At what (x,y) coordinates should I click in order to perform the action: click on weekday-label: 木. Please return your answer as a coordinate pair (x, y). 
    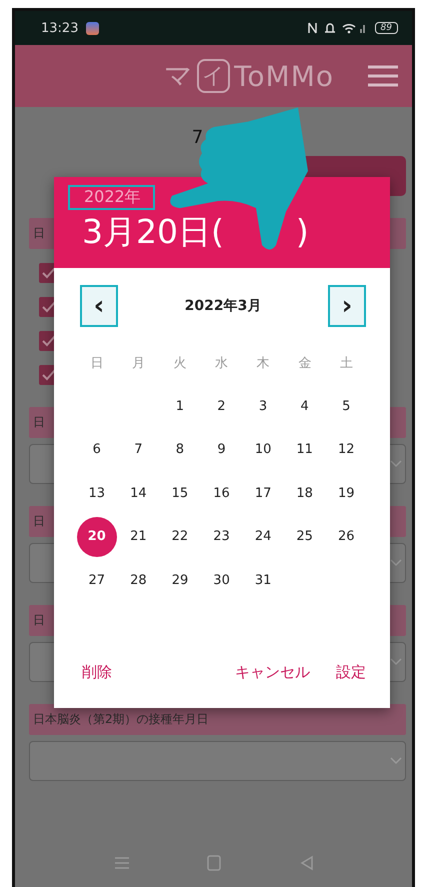
    Looking at the image, I should click on (263, 363).